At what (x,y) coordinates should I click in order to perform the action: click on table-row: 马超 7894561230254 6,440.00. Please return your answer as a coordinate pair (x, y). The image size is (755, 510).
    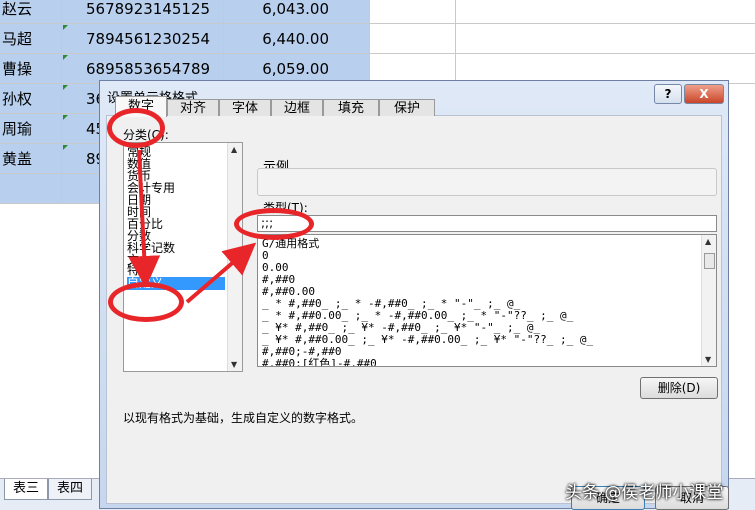
    Looking at the image, I should click on (377, 39).